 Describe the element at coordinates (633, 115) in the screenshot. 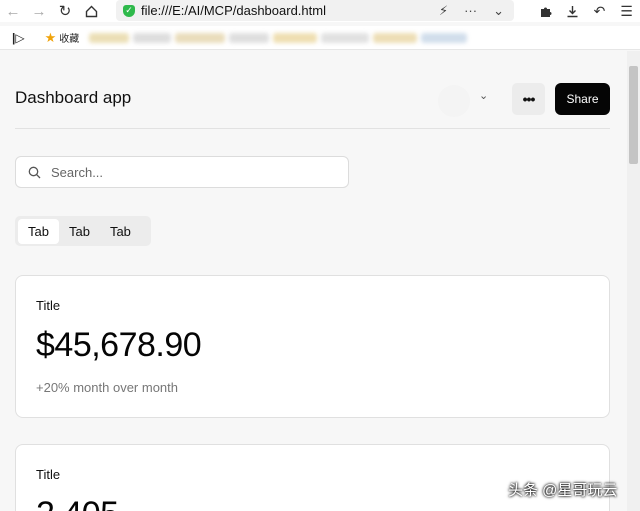

I see `scroll-thumb` at that location.